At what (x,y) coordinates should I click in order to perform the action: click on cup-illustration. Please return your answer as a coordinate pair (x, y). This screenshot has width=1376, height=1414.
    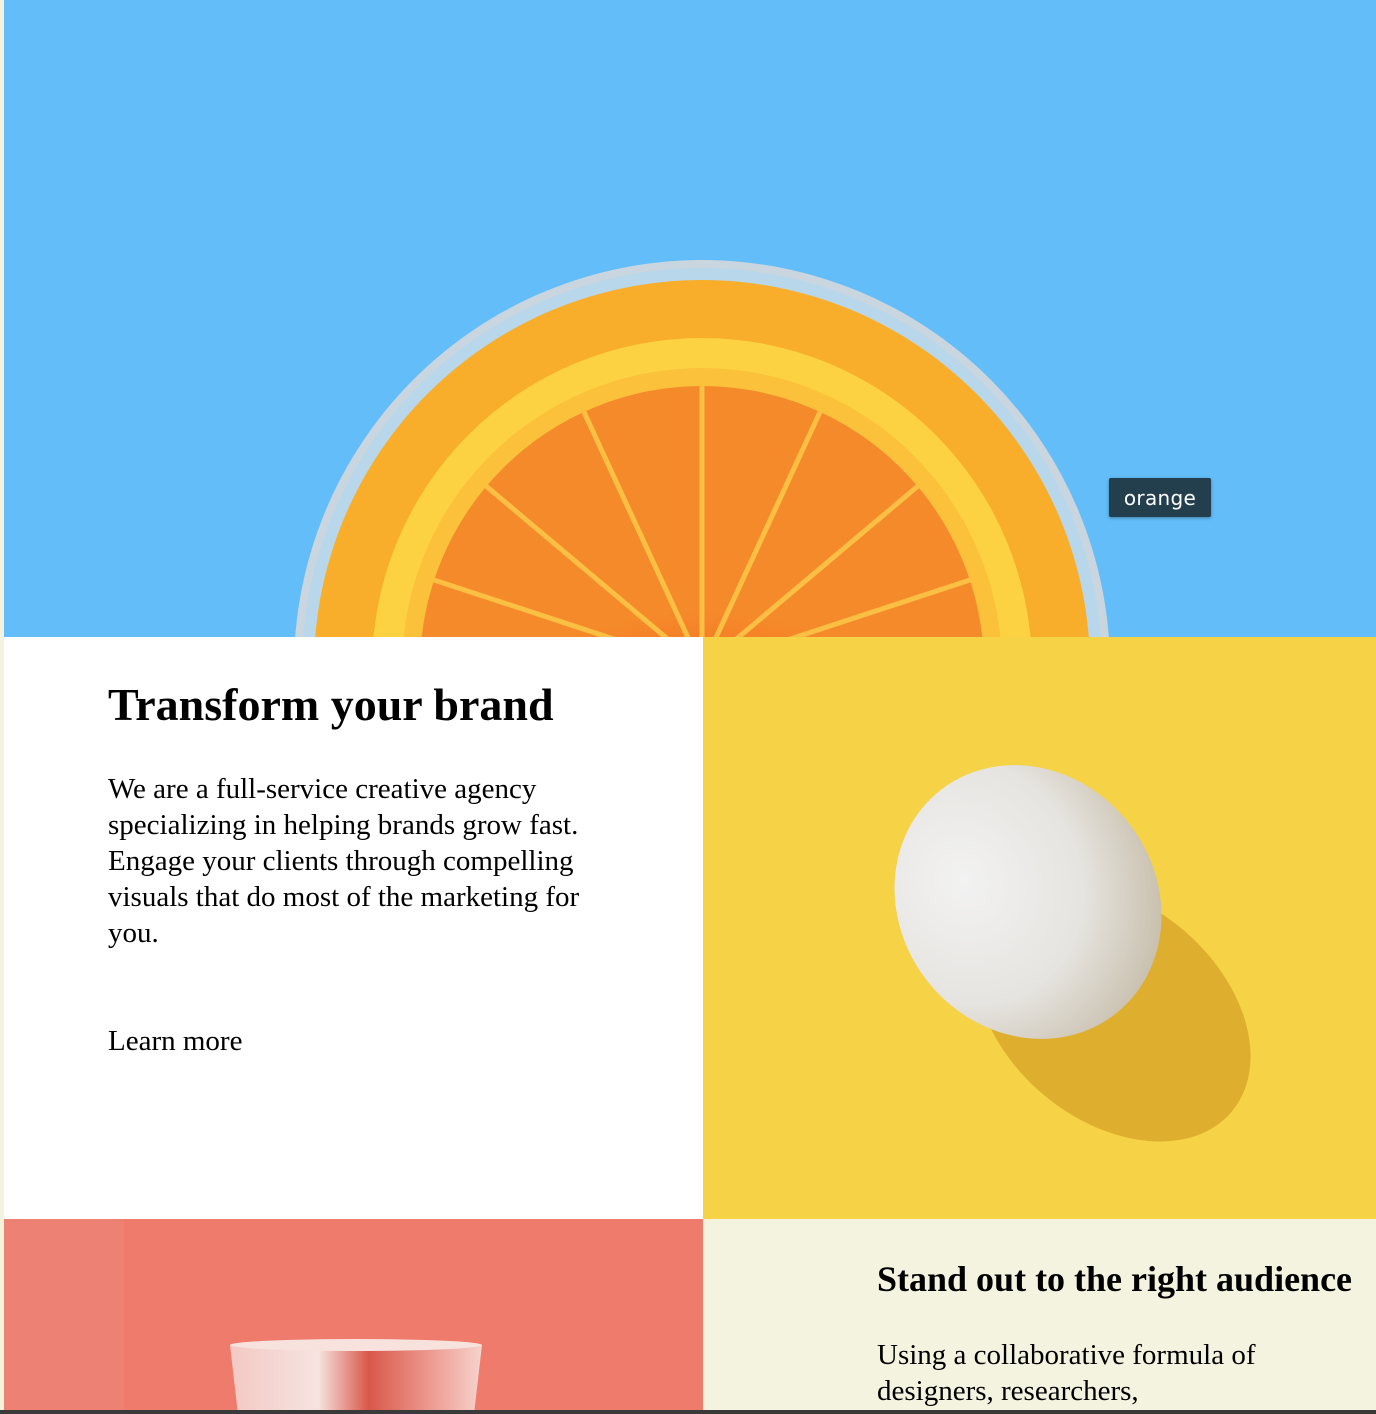
    Looking at the image, I should click on (353, 1316).